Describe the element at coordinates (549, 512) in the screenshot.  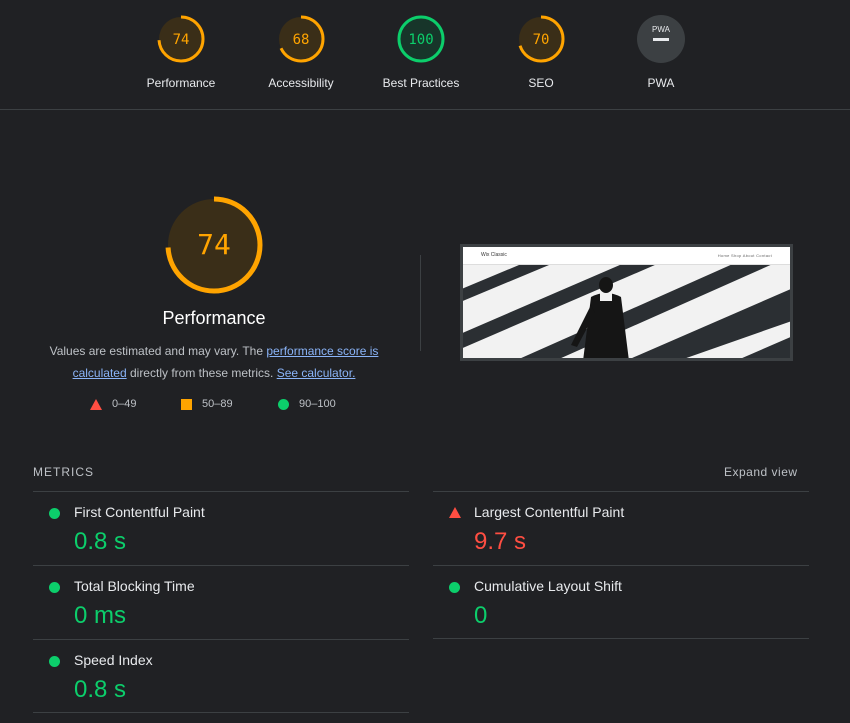
I see `metric-label: Largest Contentful Paint` at that location.